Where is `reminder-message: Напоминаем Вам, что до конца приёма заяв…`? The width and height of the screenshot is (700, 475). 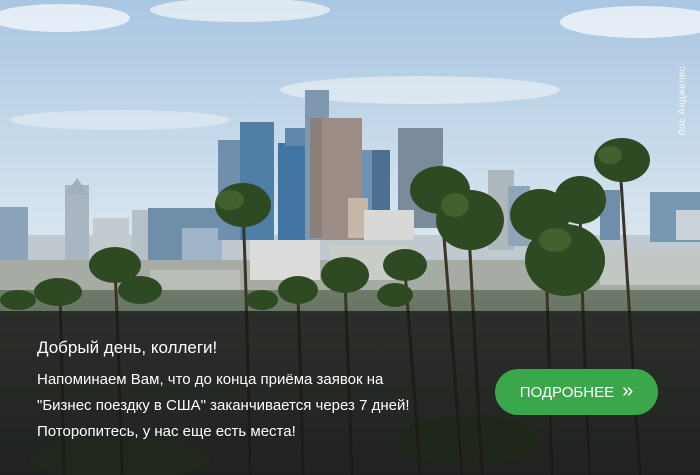 reminder-message: Напоминаем Вам, что до конца приёма заяв… is located at coordinates (223, 405).